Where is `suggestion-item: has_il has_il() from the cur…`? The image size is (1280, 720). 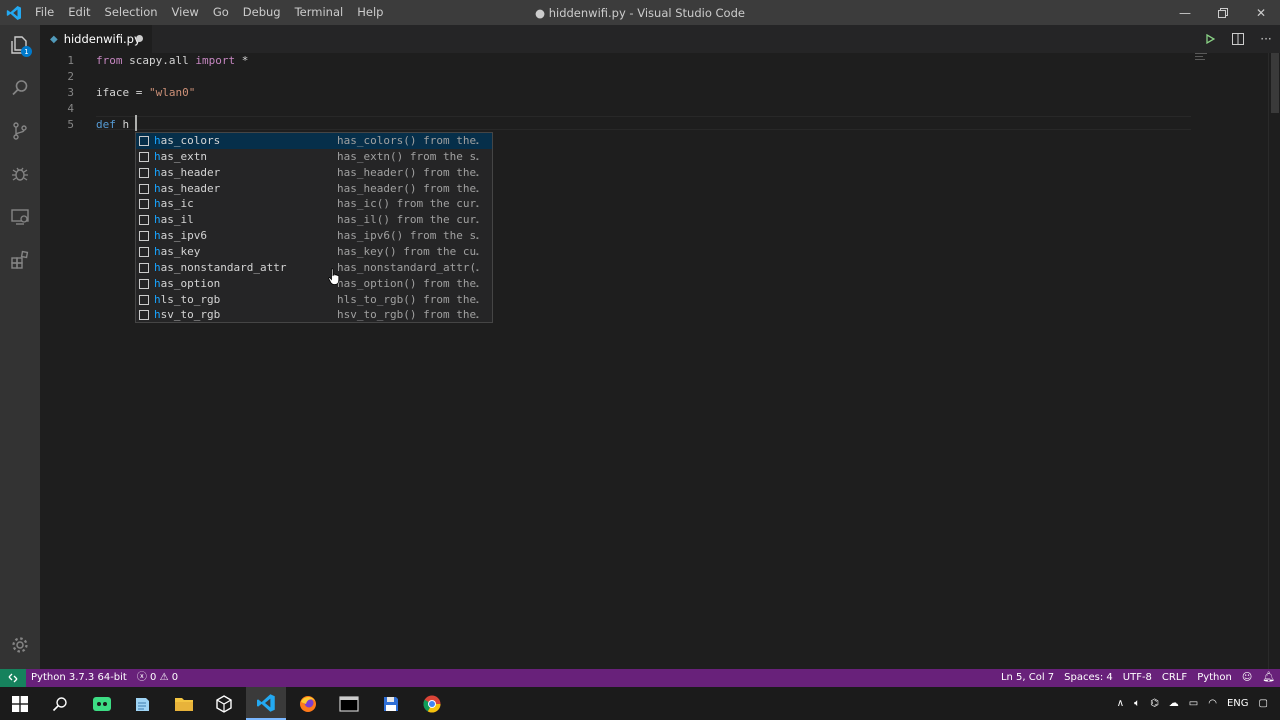 suggestion-item: has_il has_il() from the cur… is located at coordinates (314, 220).